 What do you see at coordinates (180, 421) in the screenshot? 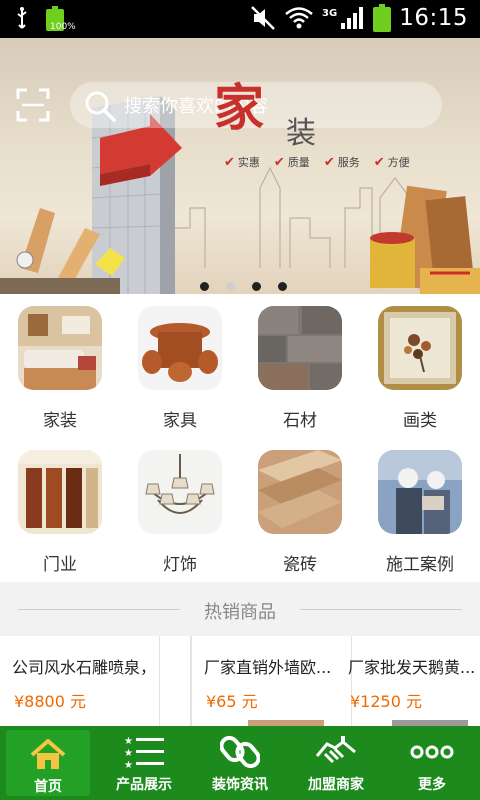
I see `category-label: 家具` at bounding box center [180, 421].